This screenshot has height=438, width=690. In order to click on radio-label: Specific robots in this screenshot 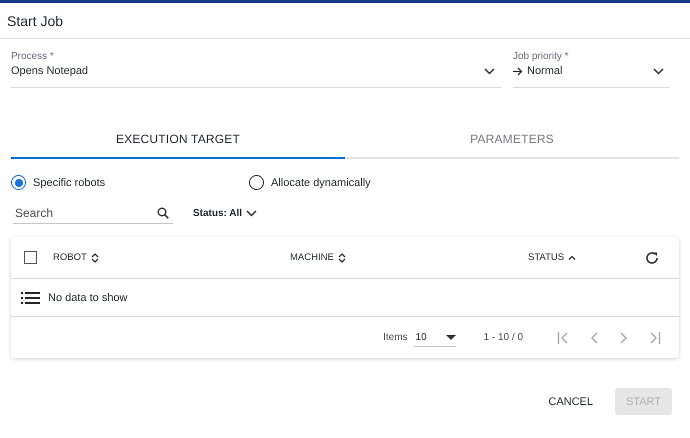, I will do `click(69, 182)`.